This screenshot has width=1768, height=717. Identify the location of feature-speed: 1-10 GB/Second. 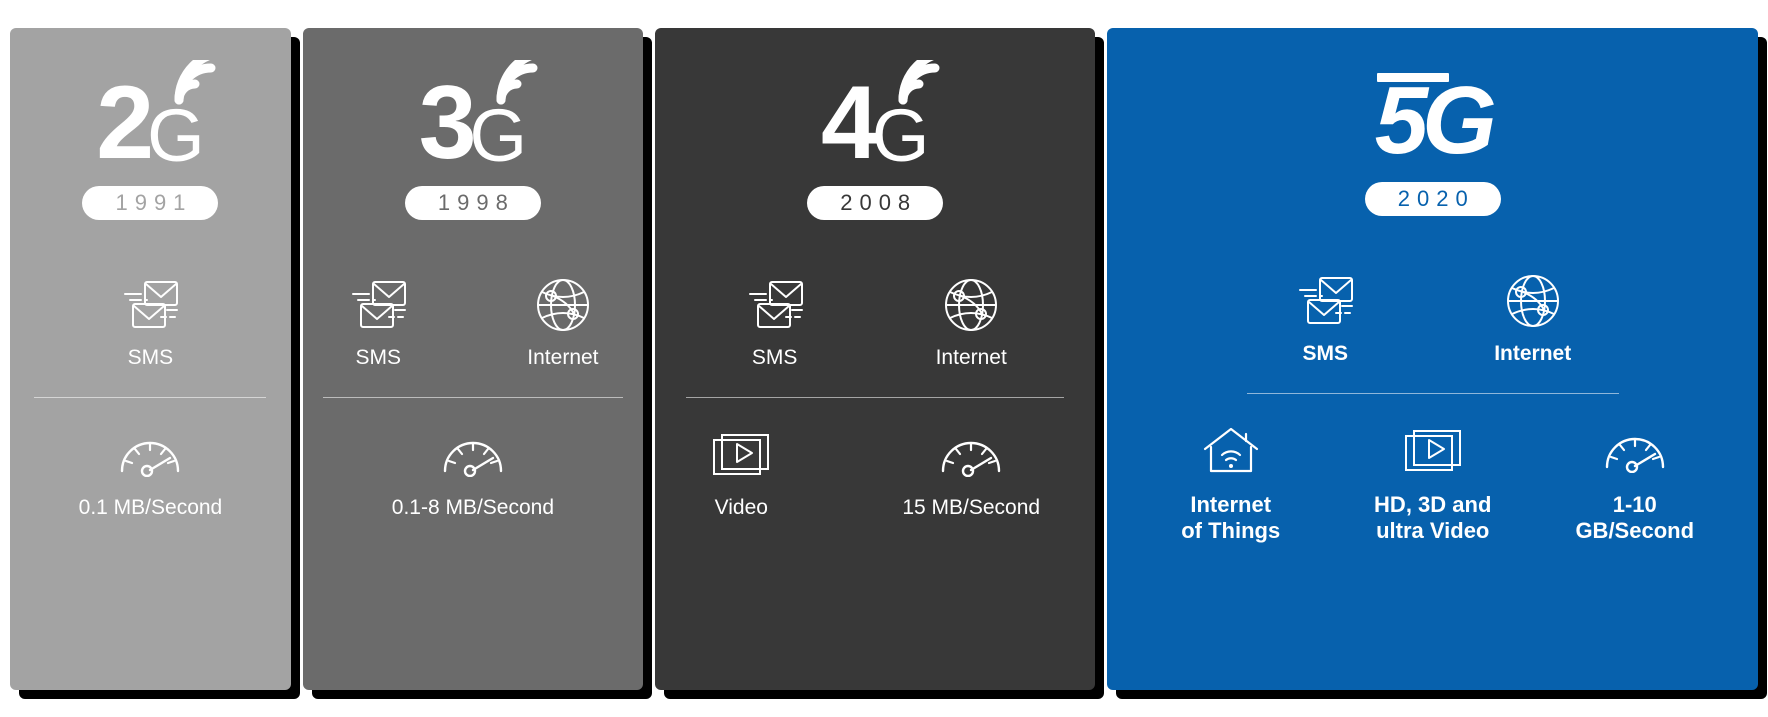
(1635, 482).